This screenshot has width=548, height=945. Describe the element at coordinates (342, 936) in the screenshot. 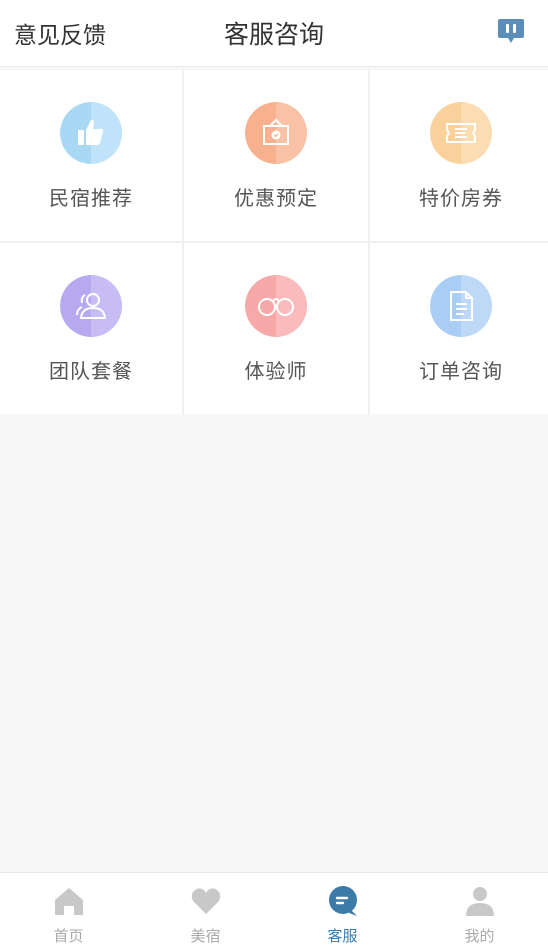

I see `tab-label: 客服` at that location.